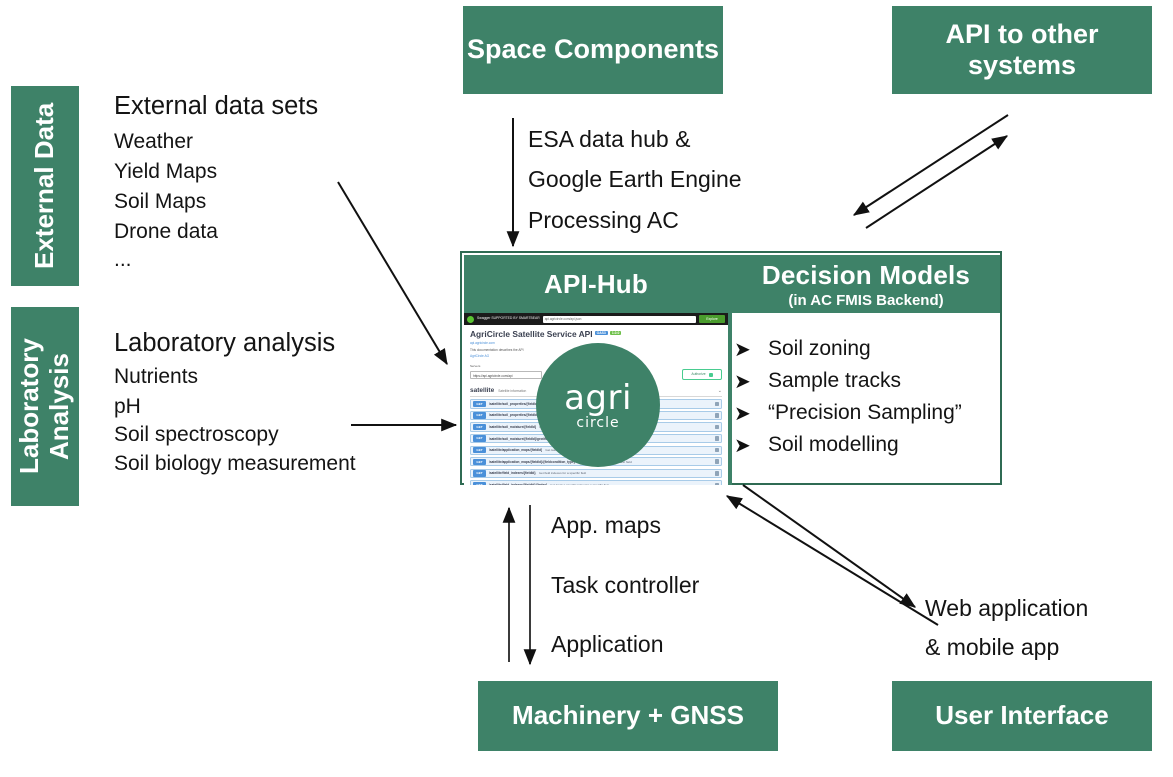 The width and height of the screenshot is (1173, 777). Describe the element at coordinates (698, 374) in the screenshot. I see `swagger-authorize-label: Authorize` at that location.